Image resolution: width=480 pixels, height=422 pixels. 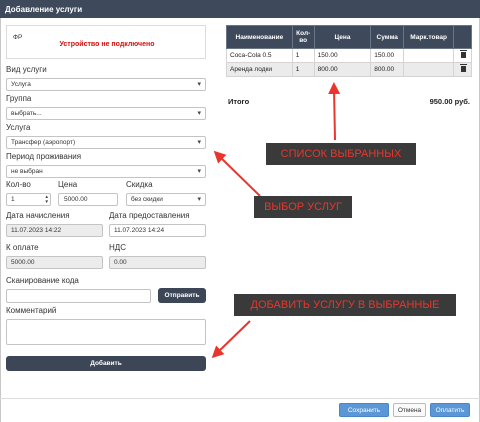 What do you see at coordinates (240, 9) in the screenshot?
I see `window-title: Добавление услуги` at bounding box center [240, 9].